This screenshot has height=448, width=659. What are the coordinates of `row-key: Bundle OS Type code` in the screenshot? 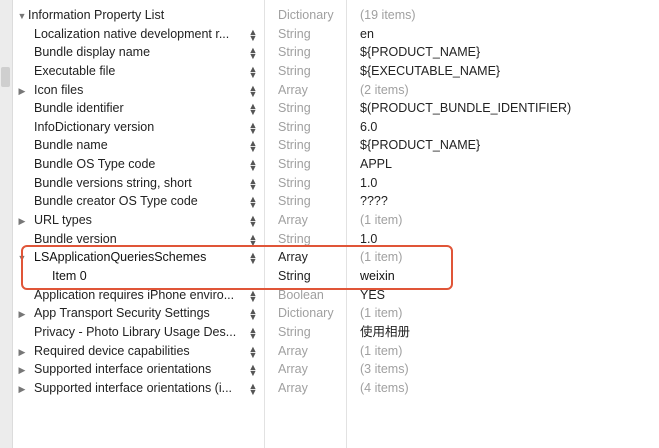 It's located at (140, 164).